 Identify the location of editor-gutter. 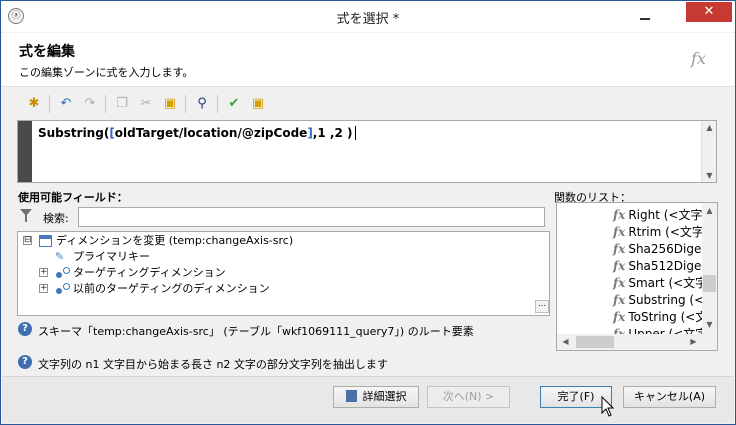
(25, 151).